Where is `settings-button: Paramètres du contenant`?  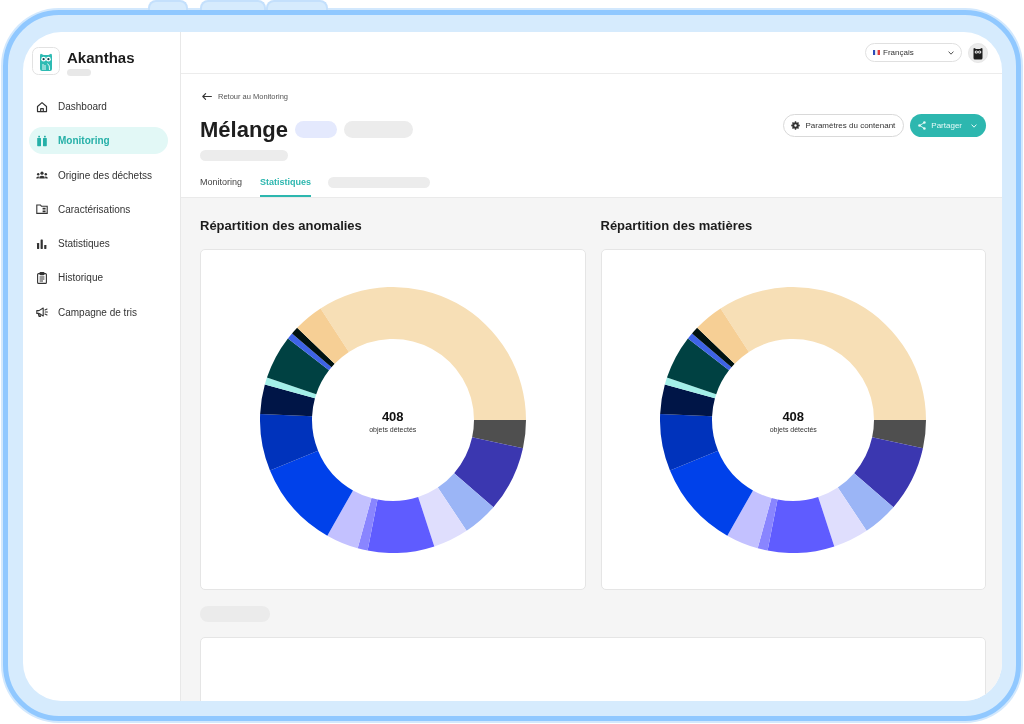 settings-button: Paramètres du contenant is located at coordinates (844, 125).